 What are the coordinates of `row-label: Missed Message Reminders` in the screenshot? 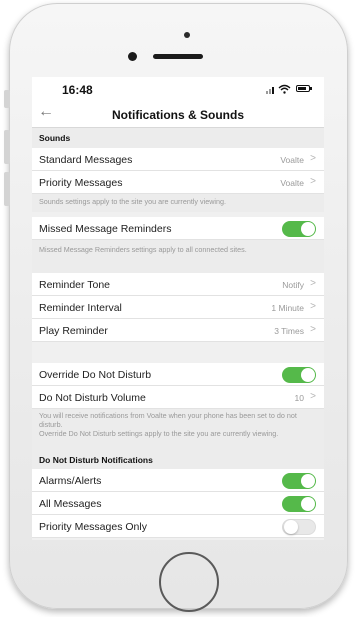 It's located at (105, 229).